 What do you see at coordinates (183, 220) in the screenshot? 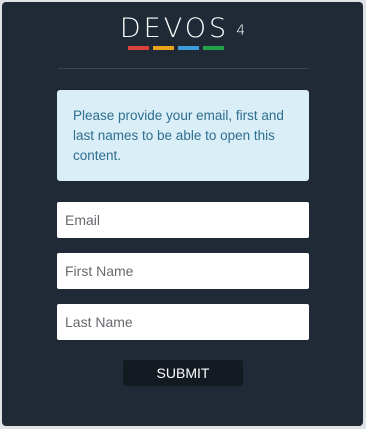
I see `email-field` at bounding box center [183, 220].